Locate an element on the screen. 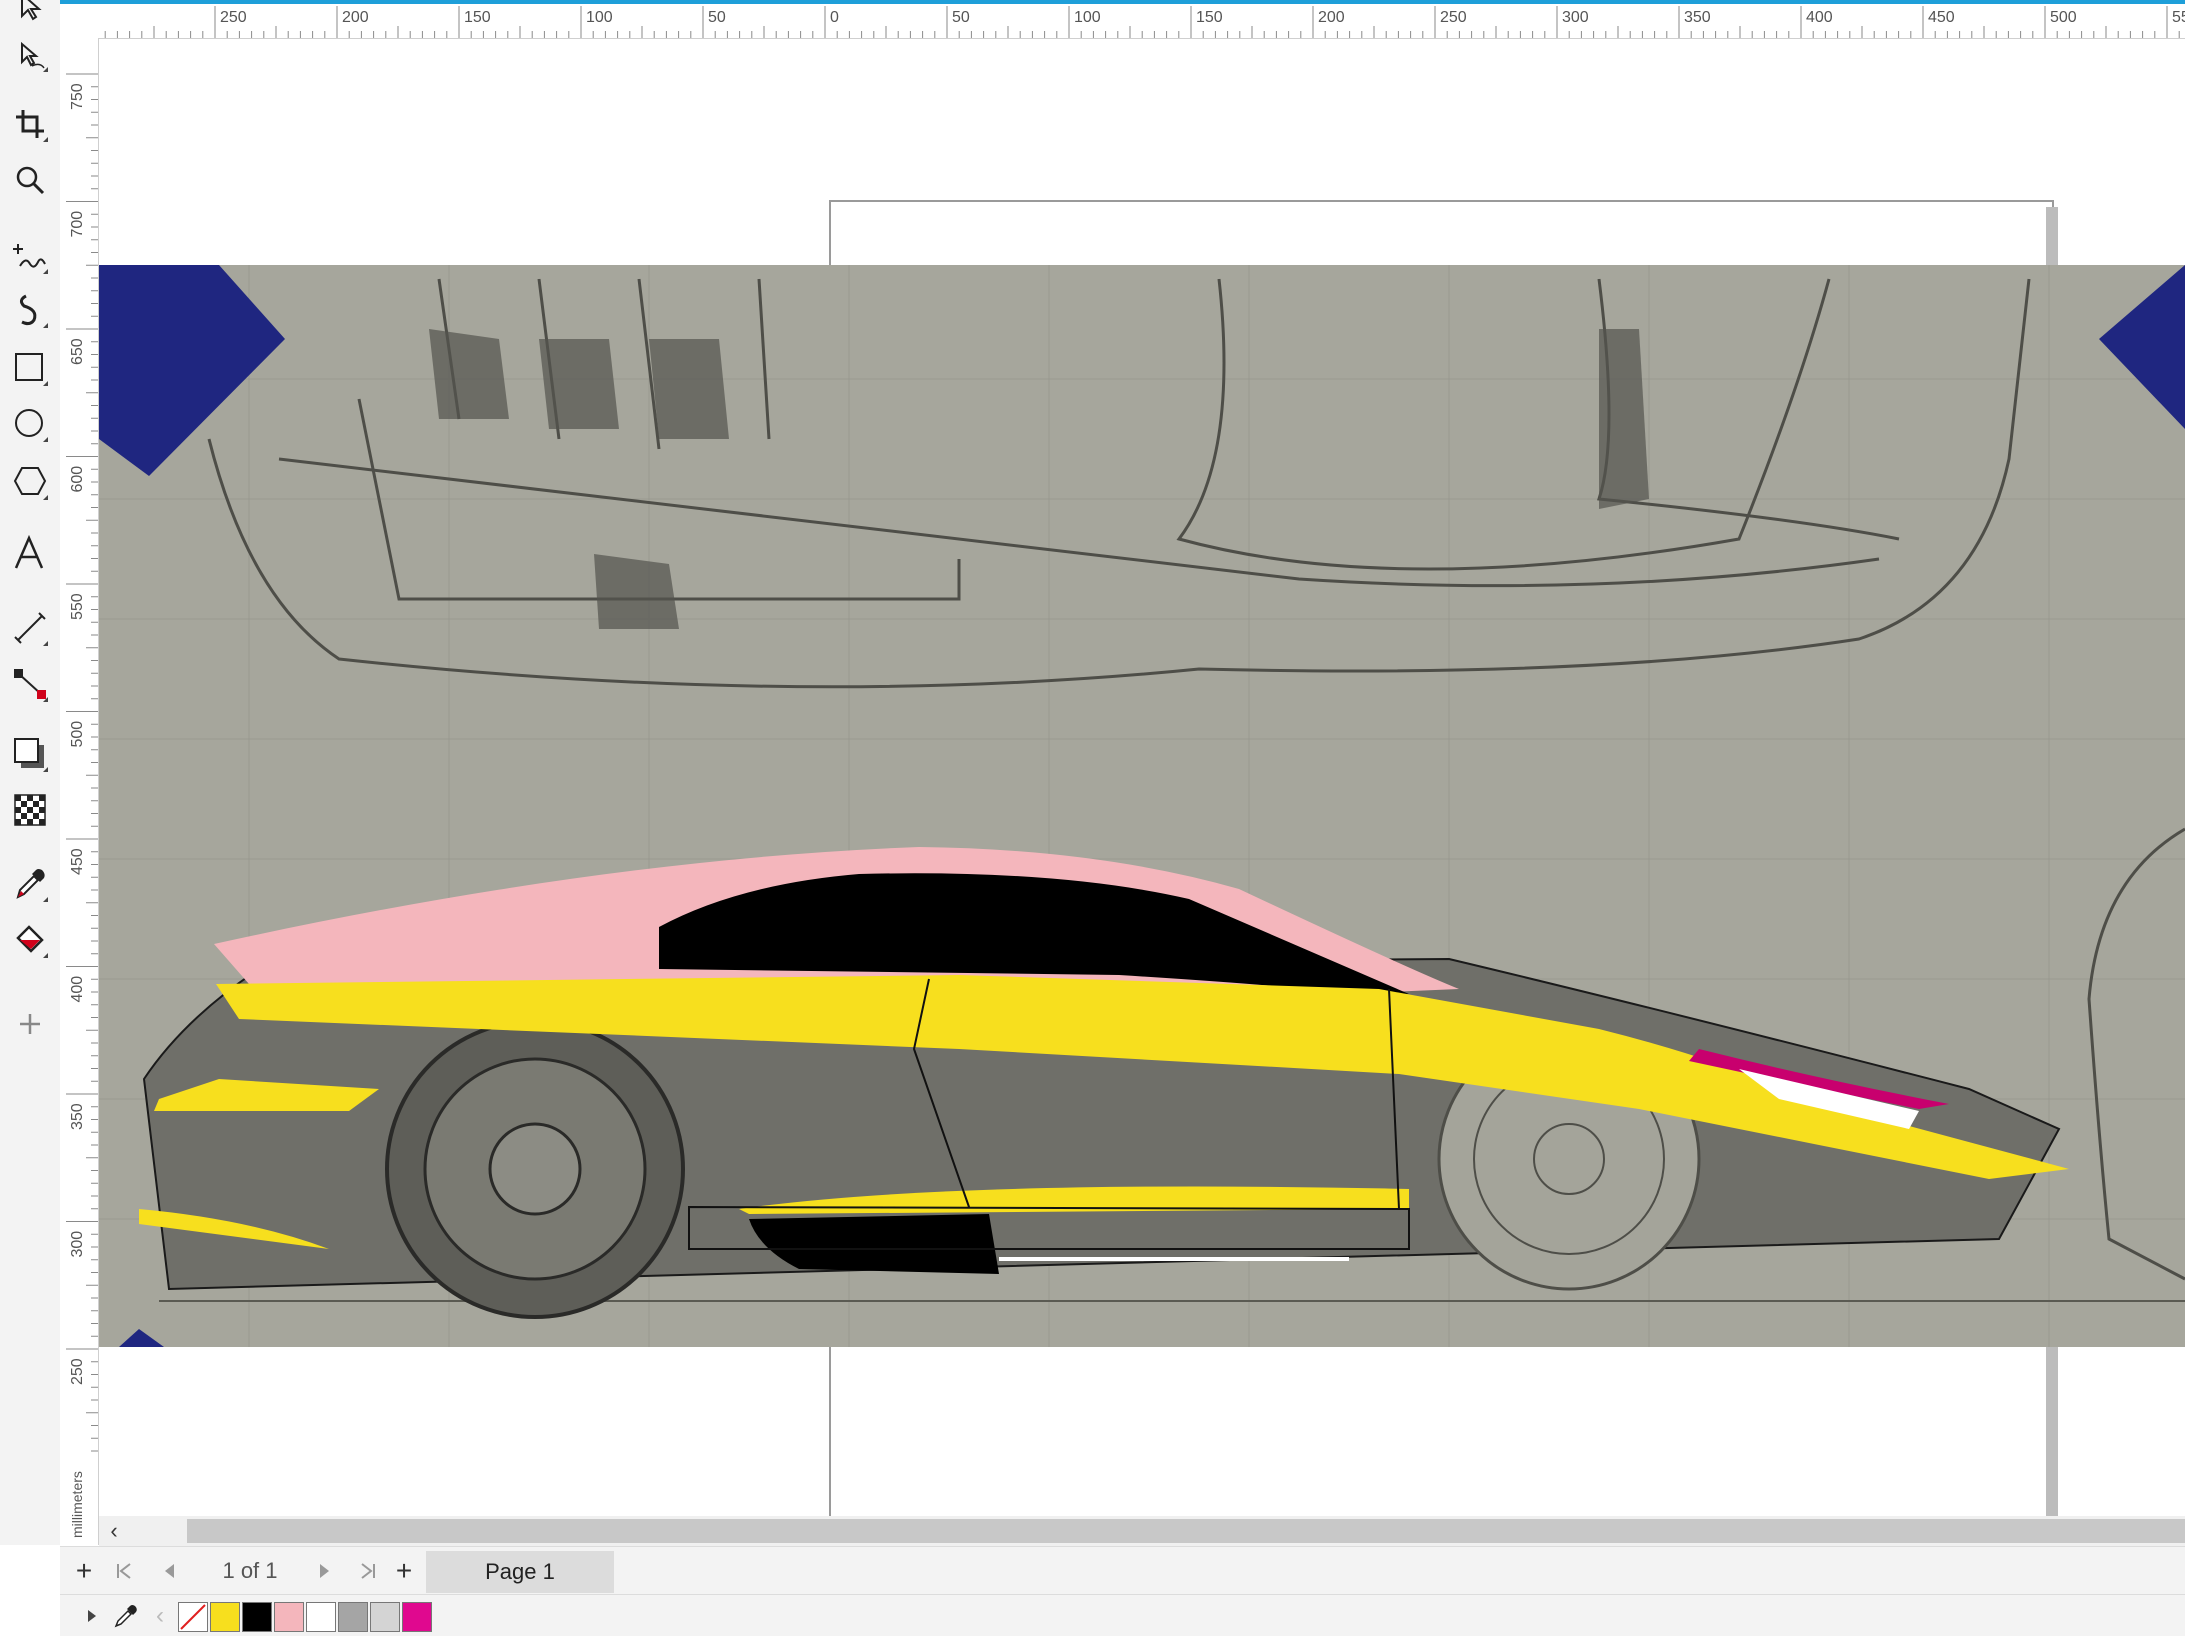 The height and width of the screenshot is (1636, 2185). add-tool is located at coordinates (30, 1024).